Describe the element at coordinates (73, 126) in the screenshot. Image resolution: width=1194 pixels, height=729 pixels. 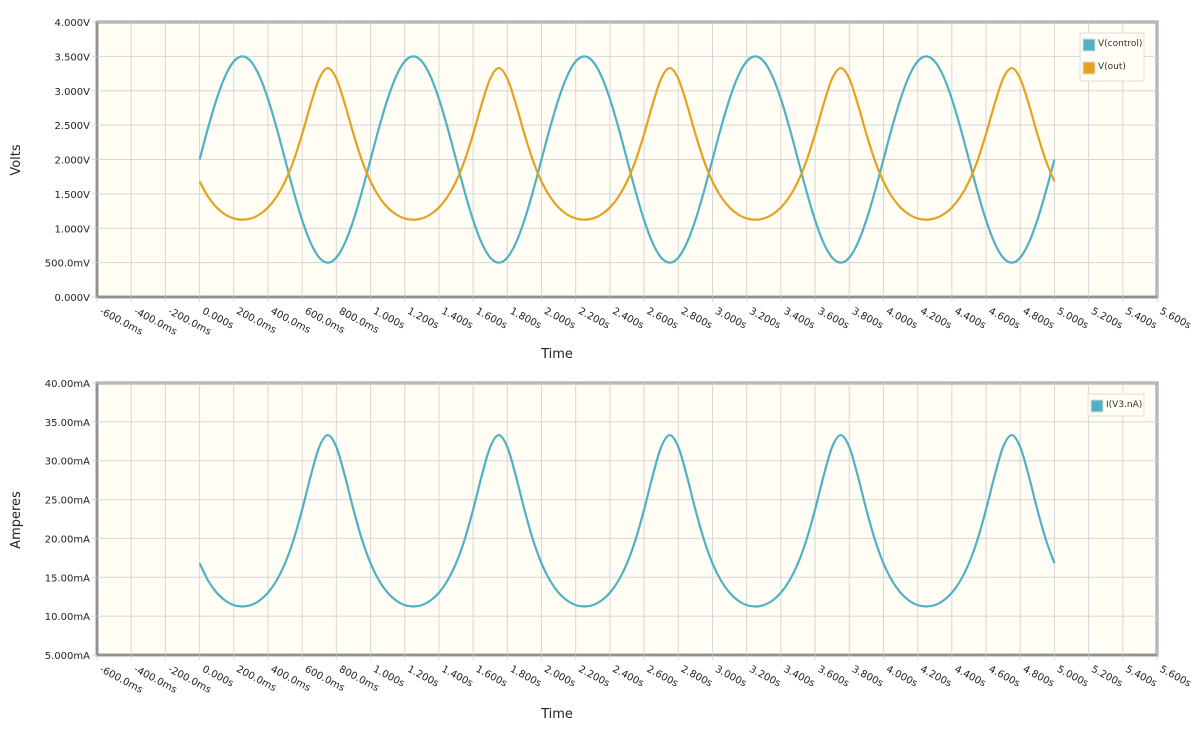
I see `y-tick-label: 2.500V` at that location.